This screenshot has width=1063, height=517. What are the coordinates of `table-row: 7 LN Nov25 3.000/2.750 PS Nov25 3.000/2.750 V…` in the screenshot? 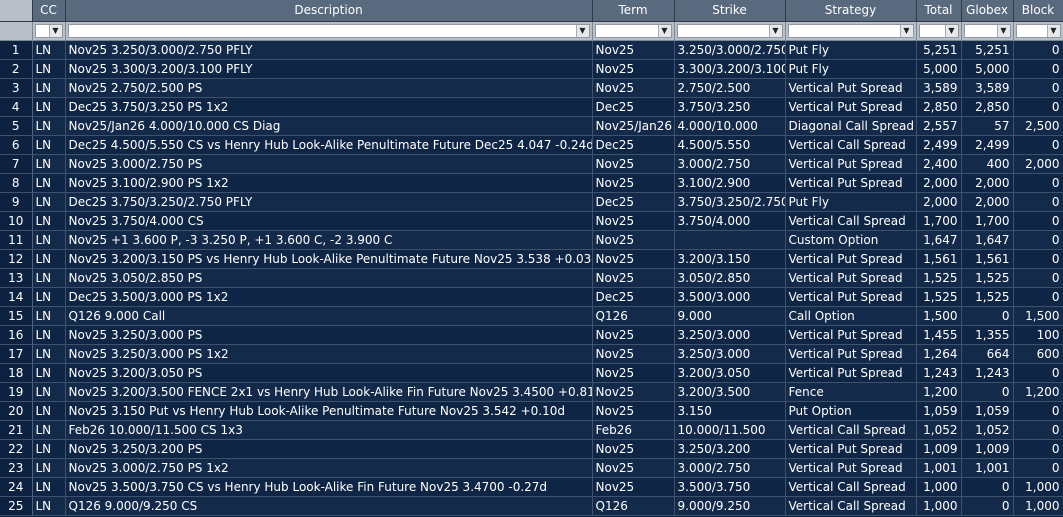 It's located at (531, 164).